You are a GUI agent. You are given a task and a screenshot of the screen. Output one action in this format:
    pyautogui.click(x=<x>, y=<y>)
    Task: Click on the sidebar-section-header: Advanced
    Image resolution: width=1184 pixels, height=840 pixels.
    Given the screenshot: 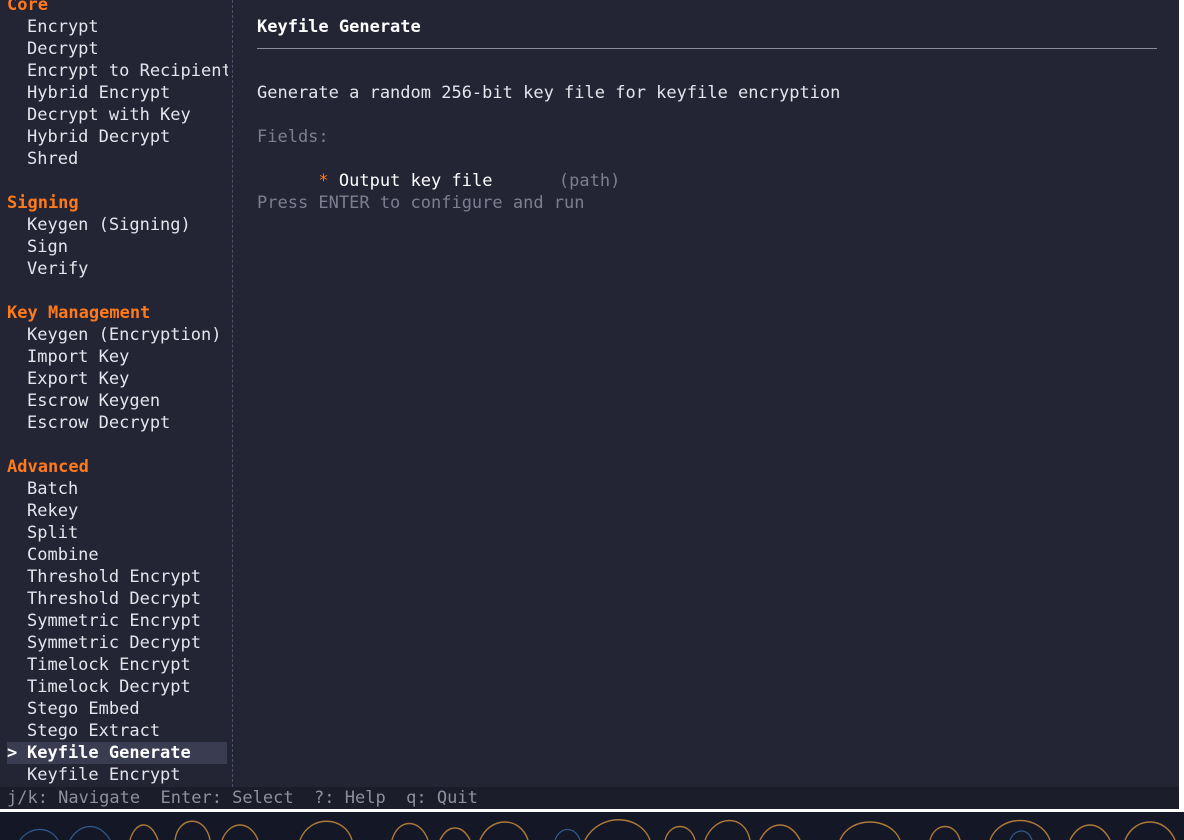 What is the action you would take?
    pyautogui.click(x=48, y=467)
    